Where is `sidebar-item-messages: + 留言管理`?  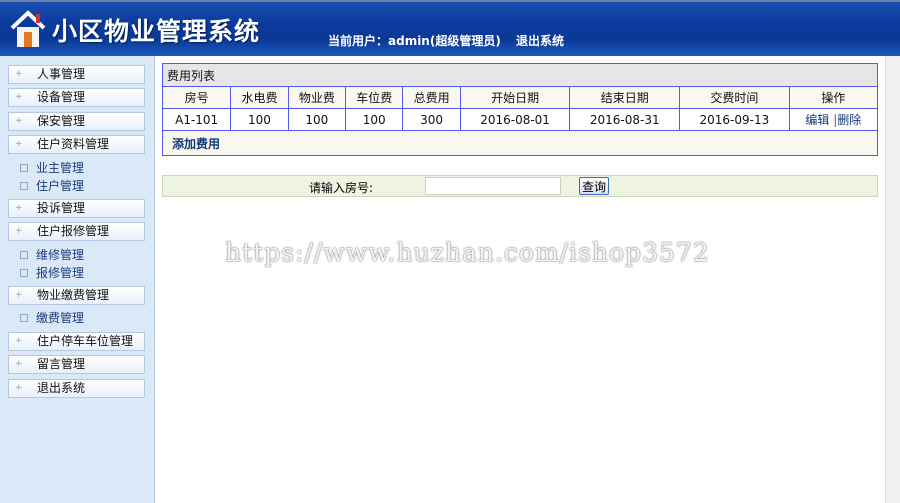
sidebar-item-messages: + 留言管理 is located at coordinates (76, 364).